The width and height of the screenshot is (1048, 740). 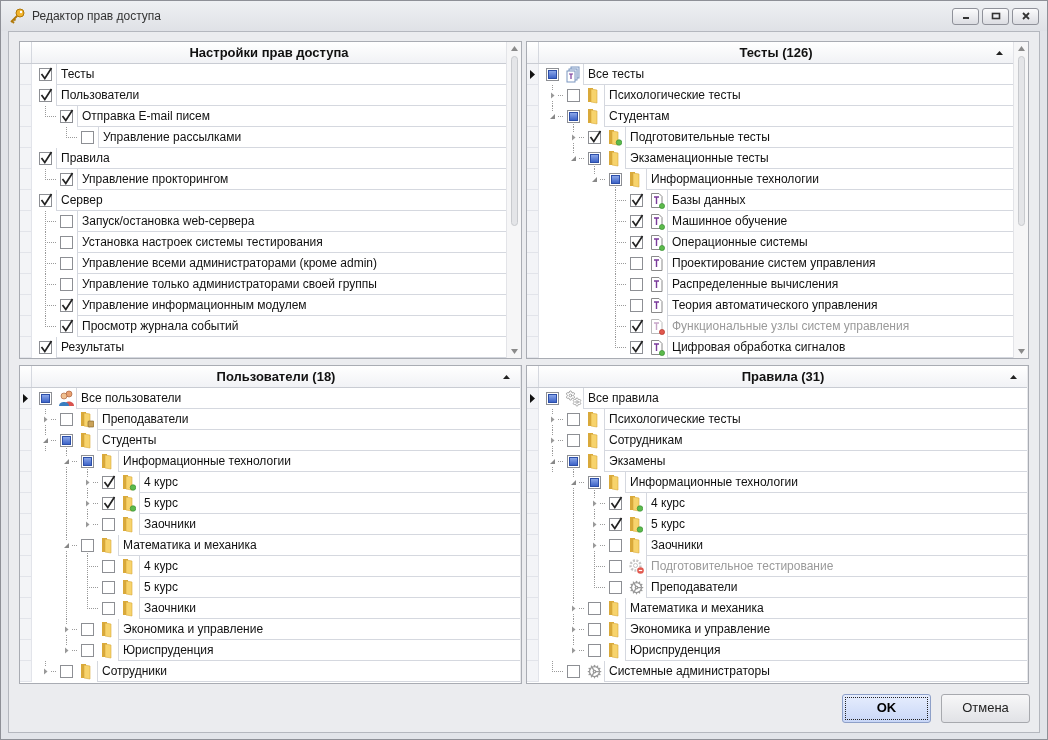 I want to click on minimize-button, so click(x=965, y=16).